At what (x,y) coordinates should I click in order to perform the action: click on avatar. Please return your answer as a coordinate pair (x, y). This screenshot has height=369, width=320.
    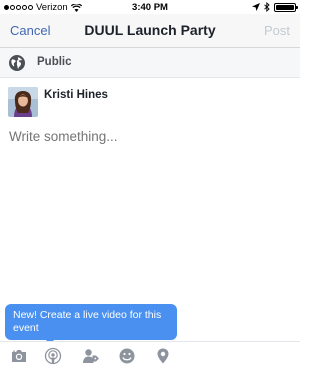
    Looking at the image, I should click on (23, 102).